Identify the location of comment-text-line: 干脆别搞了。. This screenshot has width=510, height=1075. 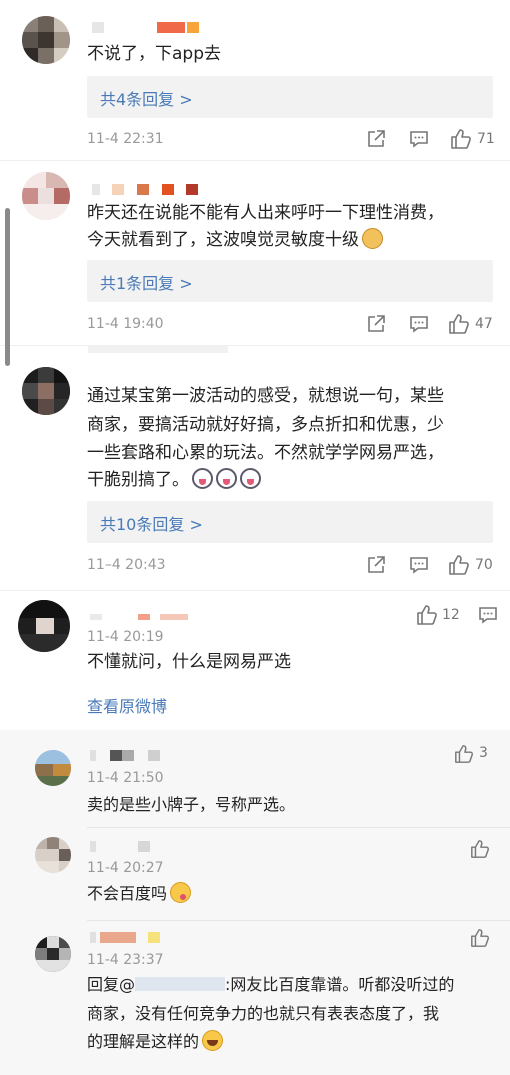
(174, 480).